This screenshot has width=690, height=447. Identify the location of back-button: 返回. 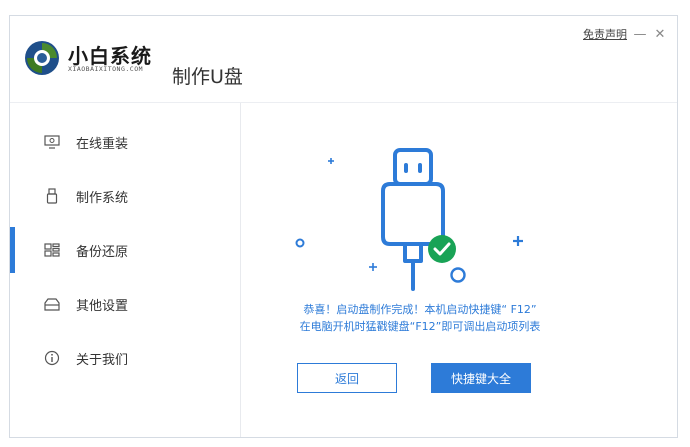
(347, 378).